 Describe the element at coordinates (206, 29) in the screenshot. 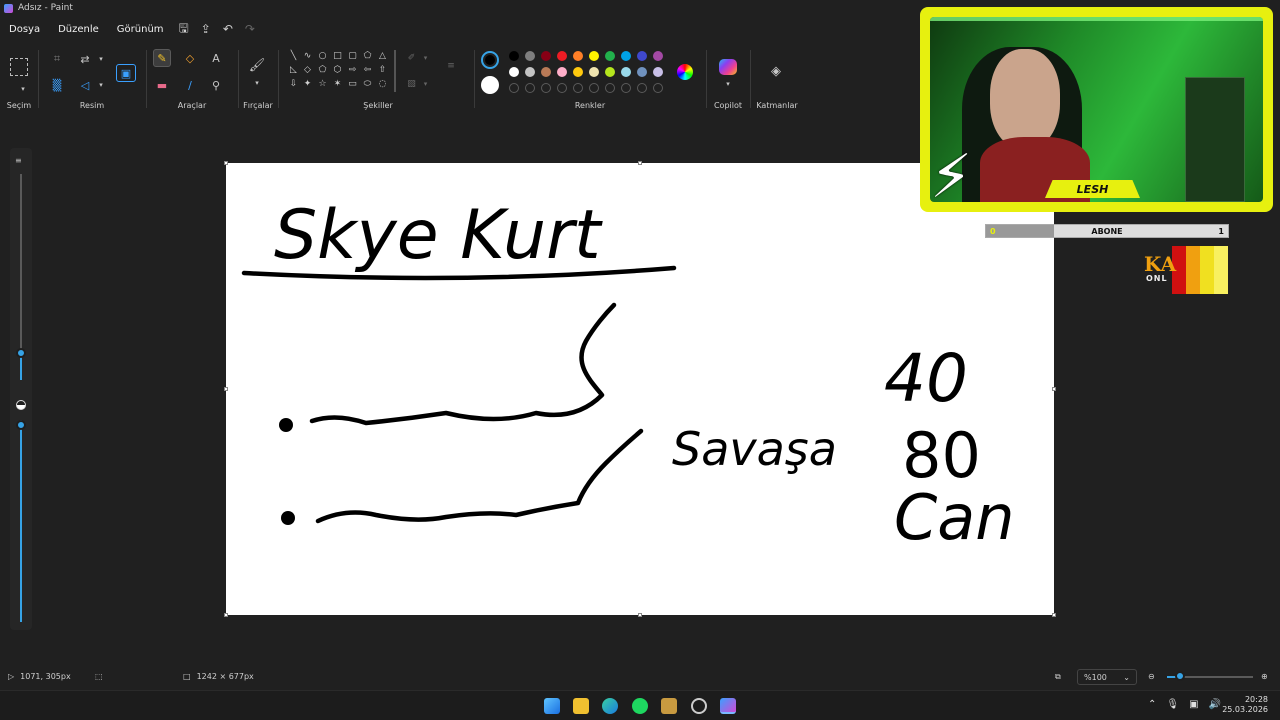

I see `share-icon: ⇪` at that location.